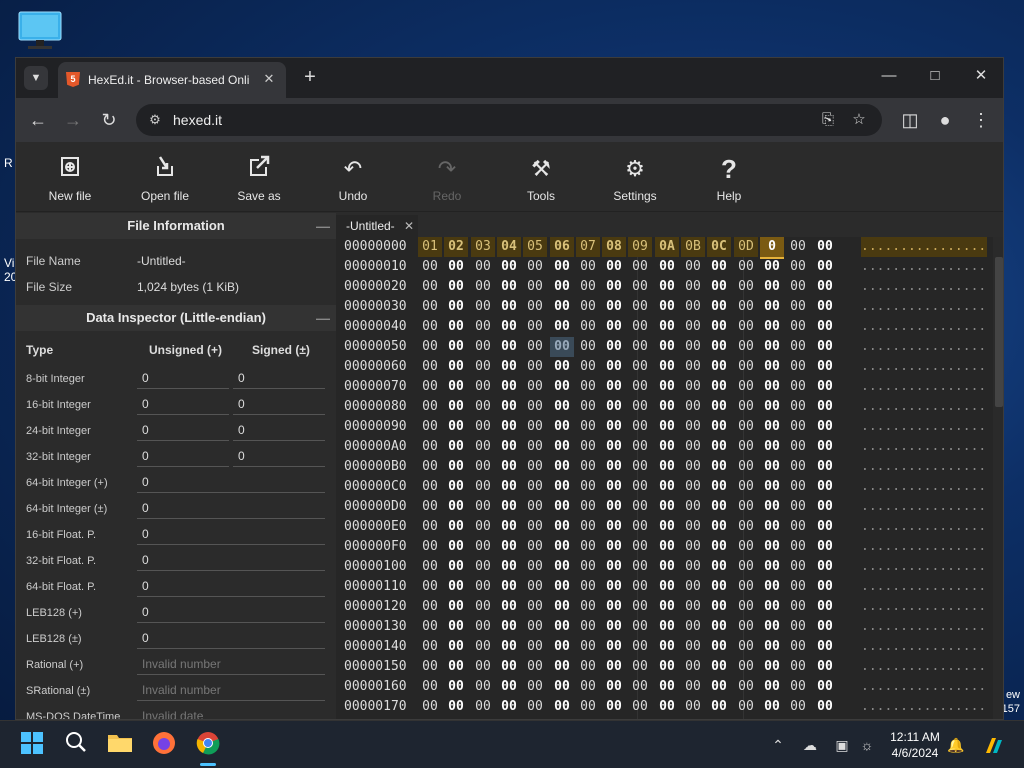 Image resolution: width=1024 pixels, height=768 pixels. What do you see at coordinates (998, 478) in the screenshot?
I see `vertical-scrollbar` at bounding box center [998, 478].